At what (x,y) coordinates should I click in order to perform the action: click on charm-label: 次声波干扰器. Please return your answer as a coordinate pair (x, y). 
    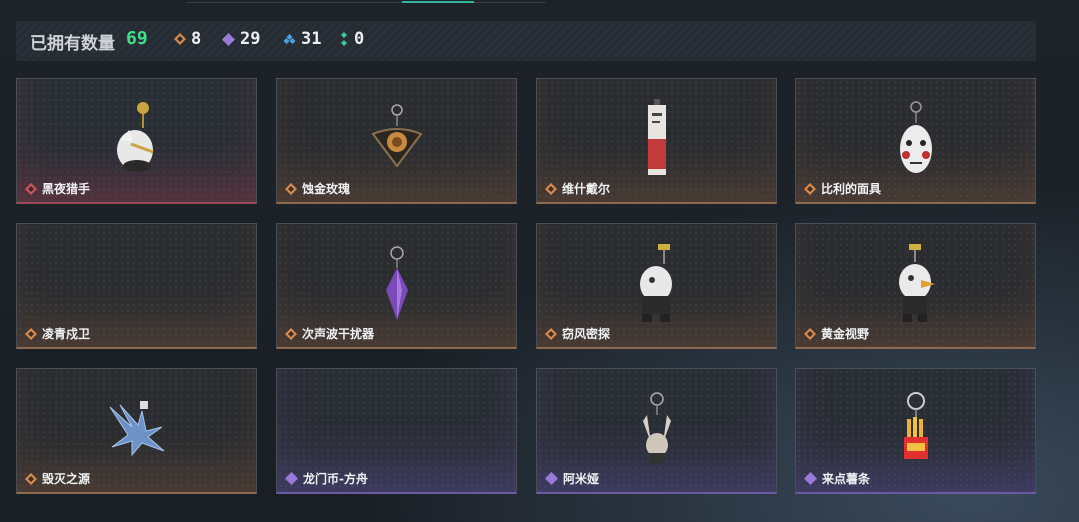
    Looking at the image, I should click on (329, 333).